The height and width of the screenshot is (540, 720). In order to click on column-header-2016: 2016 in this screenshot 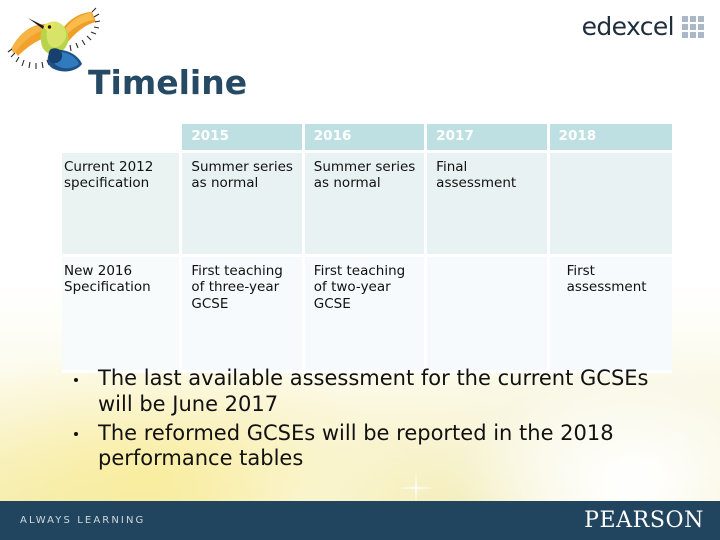, I will do `click(366, 138)`.